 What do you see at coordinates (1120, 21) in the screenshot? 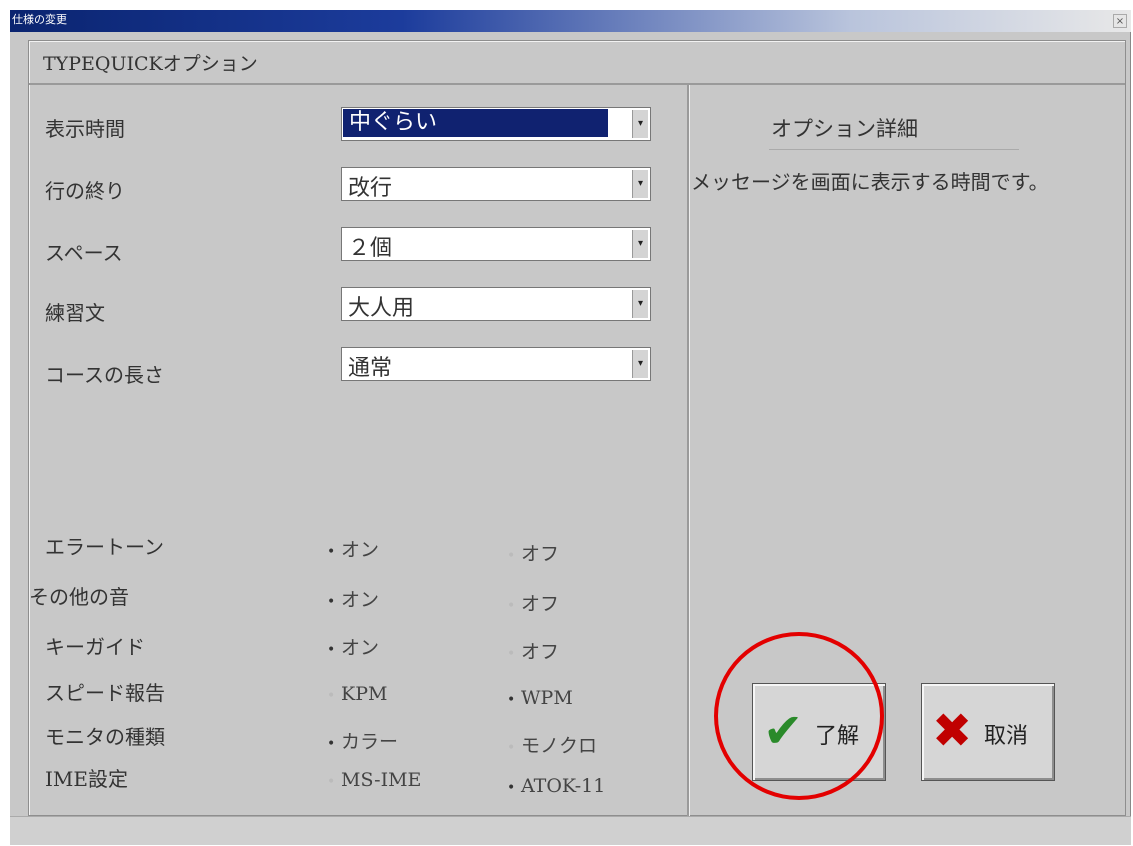
I see `close-icon: ×` at bounding box center [1120, 21].